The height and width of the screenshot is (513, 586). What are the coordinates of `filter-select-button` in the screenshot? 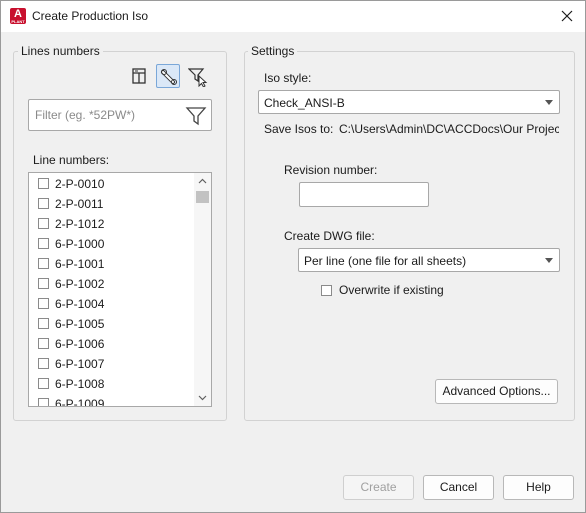 It's located at (197, 76).